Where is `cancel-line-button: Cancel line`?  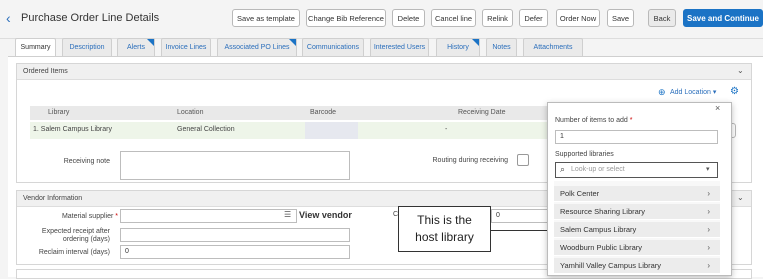
cancel-line-button: Cancel line is located at coordinates (453, 18).